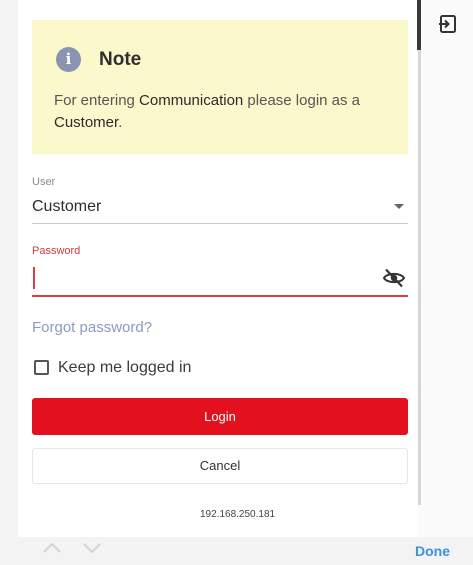 This screenshot has height=565, width=473. I want to click on keyboard-toolbar: Done, so click(236, 551).